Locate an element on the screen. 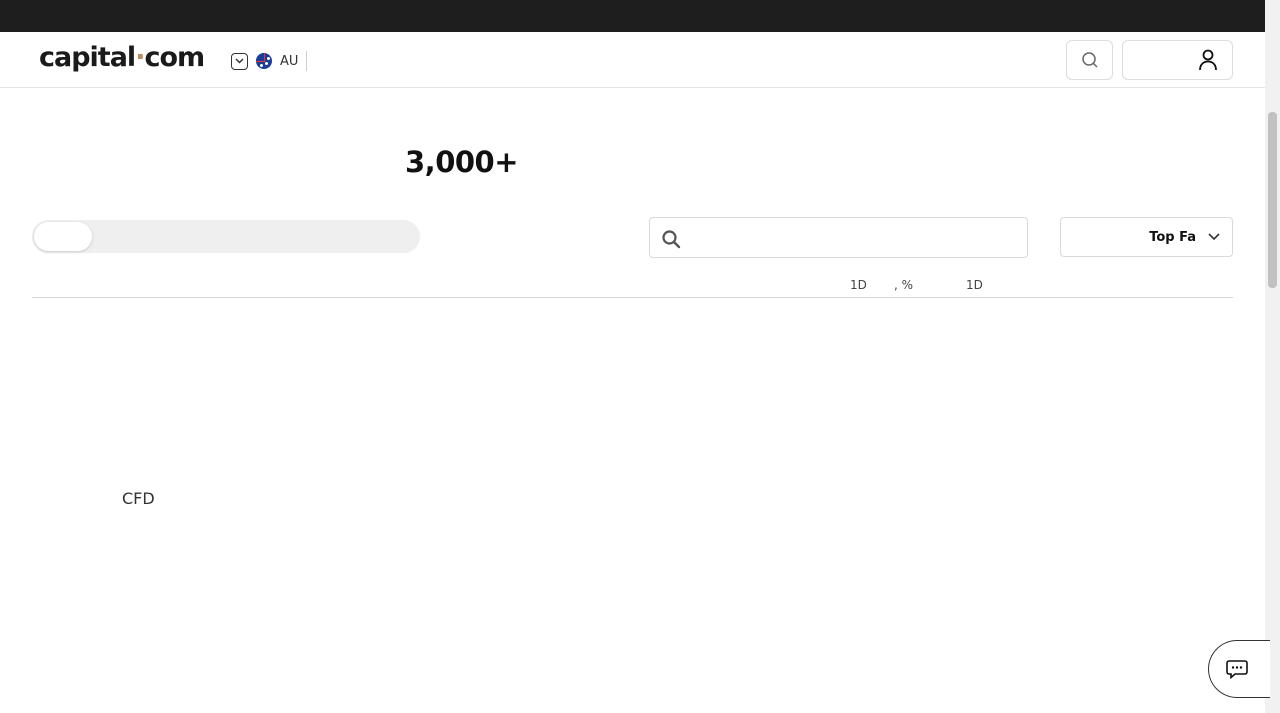 The width and height of the screenshot is (1280, 713). user-icon is located at coordinates (1208, 60).